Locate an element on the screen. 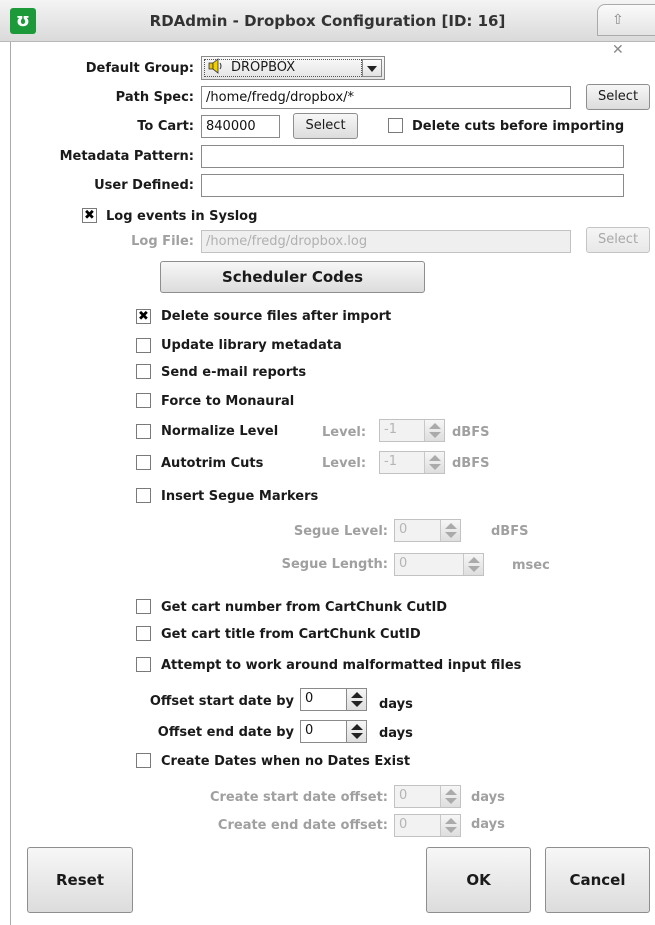 The height and width of the screenshot is (925, 655). create-end-offset-value: 0 is located at coordinates (403, 824).